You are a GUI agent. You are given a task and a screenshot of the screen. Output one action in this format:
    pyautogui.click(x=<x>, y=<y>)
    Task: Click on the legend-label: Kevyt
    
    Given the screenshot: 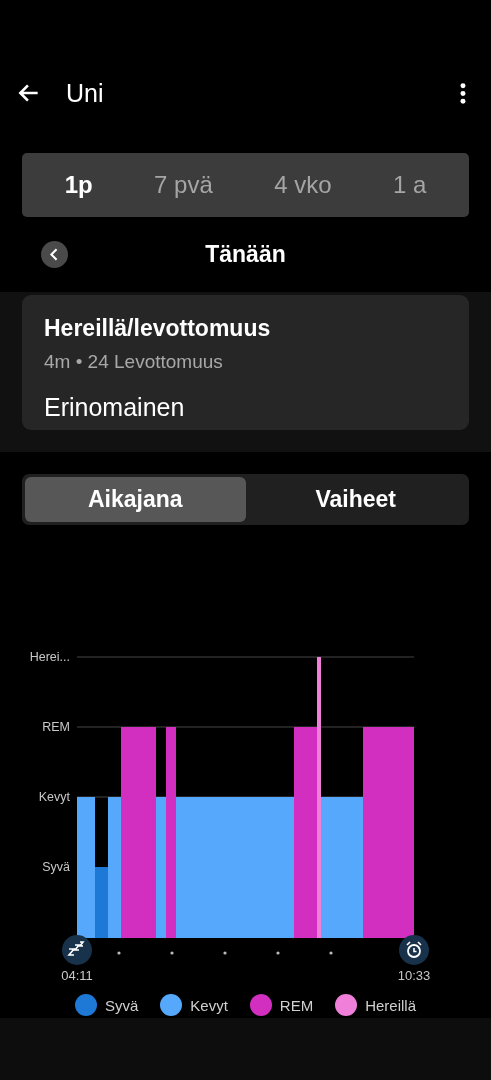 What is the action you would take?
    pyautogui.click(x=209, y=1005)
    